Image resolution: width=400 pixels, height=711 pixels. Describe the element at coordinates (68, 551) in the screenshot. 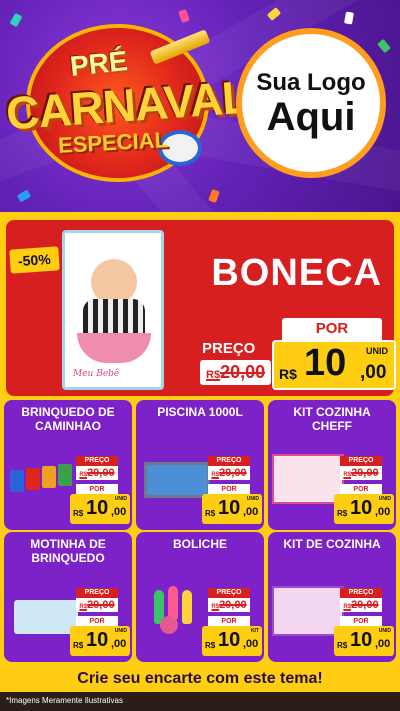

I see `product-name: MOTINHA DE BRINQUEDO` at that location.